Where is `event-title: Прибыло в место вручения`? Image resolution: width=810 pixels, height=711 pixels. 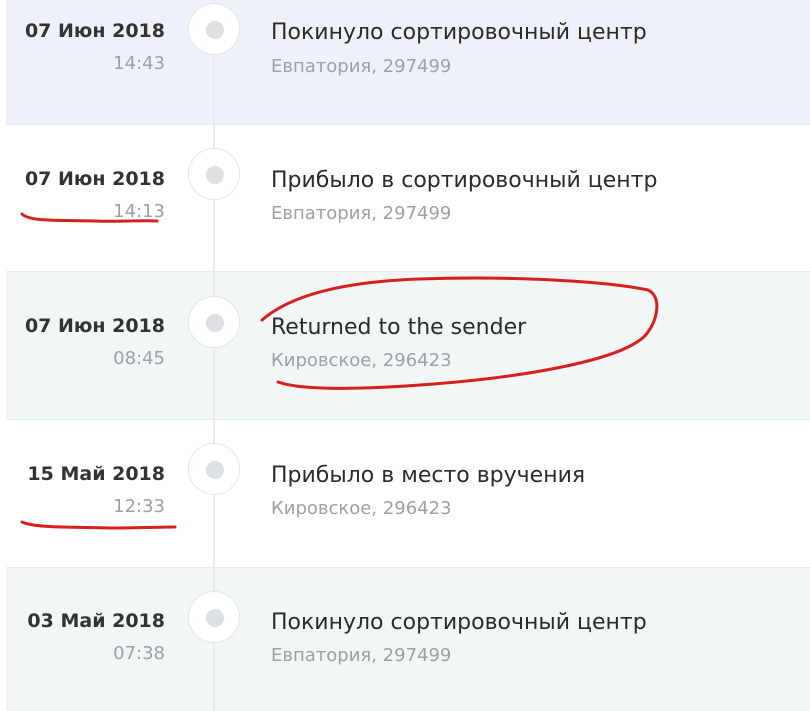 event-title: Прибыло в место вручения is located at coordinates (428, 475).